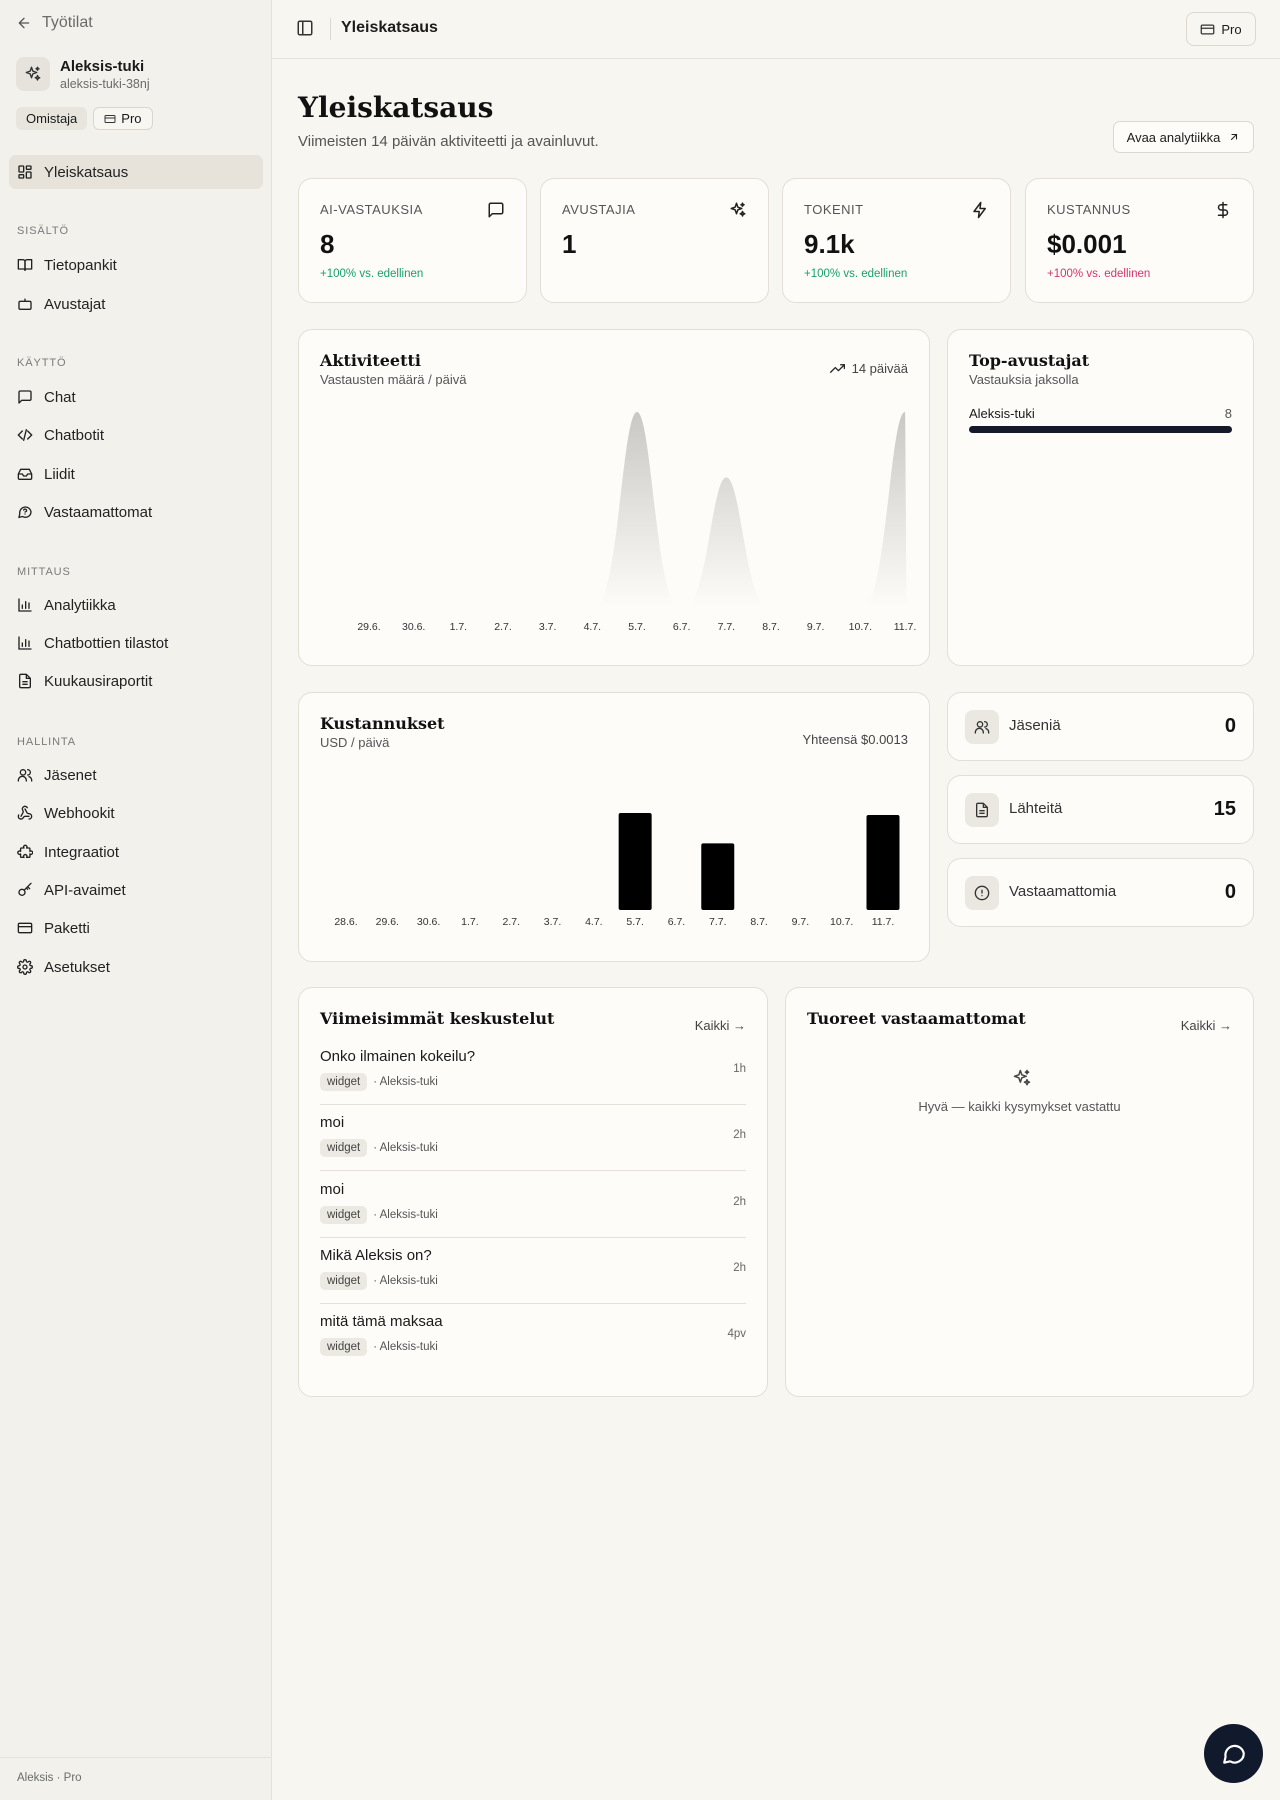  I want to click on back-label: Työtilat, so click(67, 22).